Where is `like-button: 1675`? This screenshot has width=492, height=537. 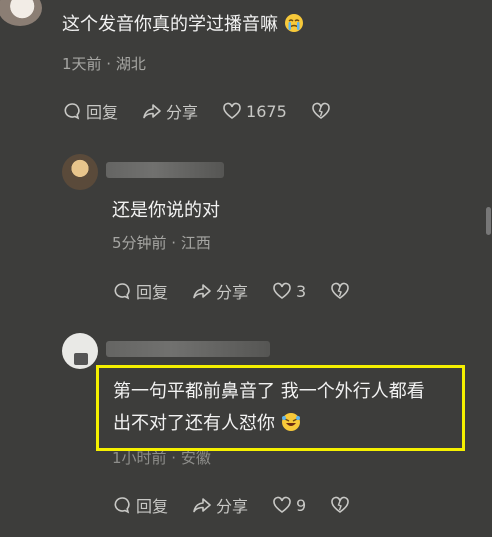
like-button: 1675 is located at coordinates (254, 111).